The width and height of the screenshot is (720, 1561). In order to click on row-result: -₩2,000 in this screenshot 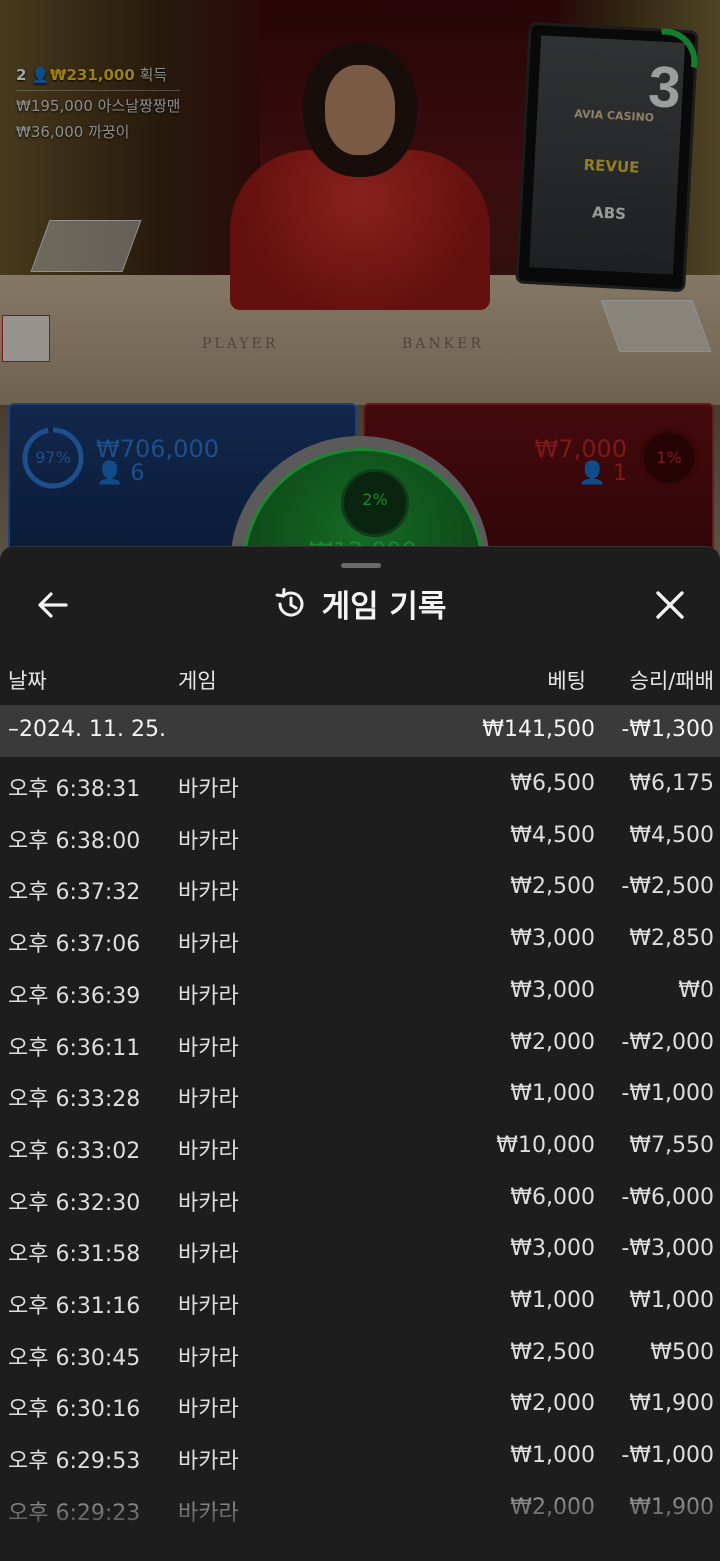, I will do `click(667, 1042)`.